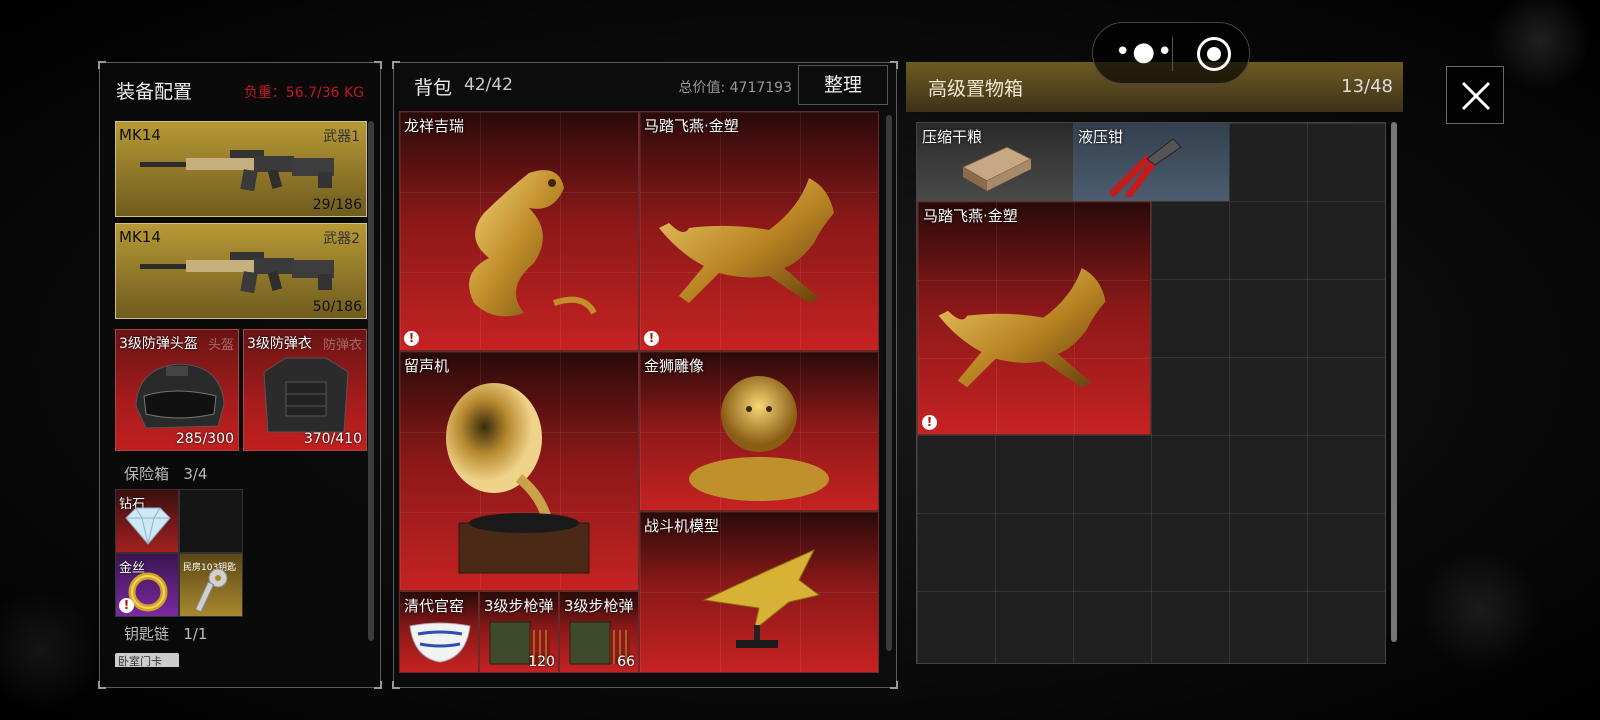 This screenshot has height=720, width=1600. Describe the element at coordinates (341, 239) in the screenshot. I see `weapon-slot-label: 武器2` at that location.